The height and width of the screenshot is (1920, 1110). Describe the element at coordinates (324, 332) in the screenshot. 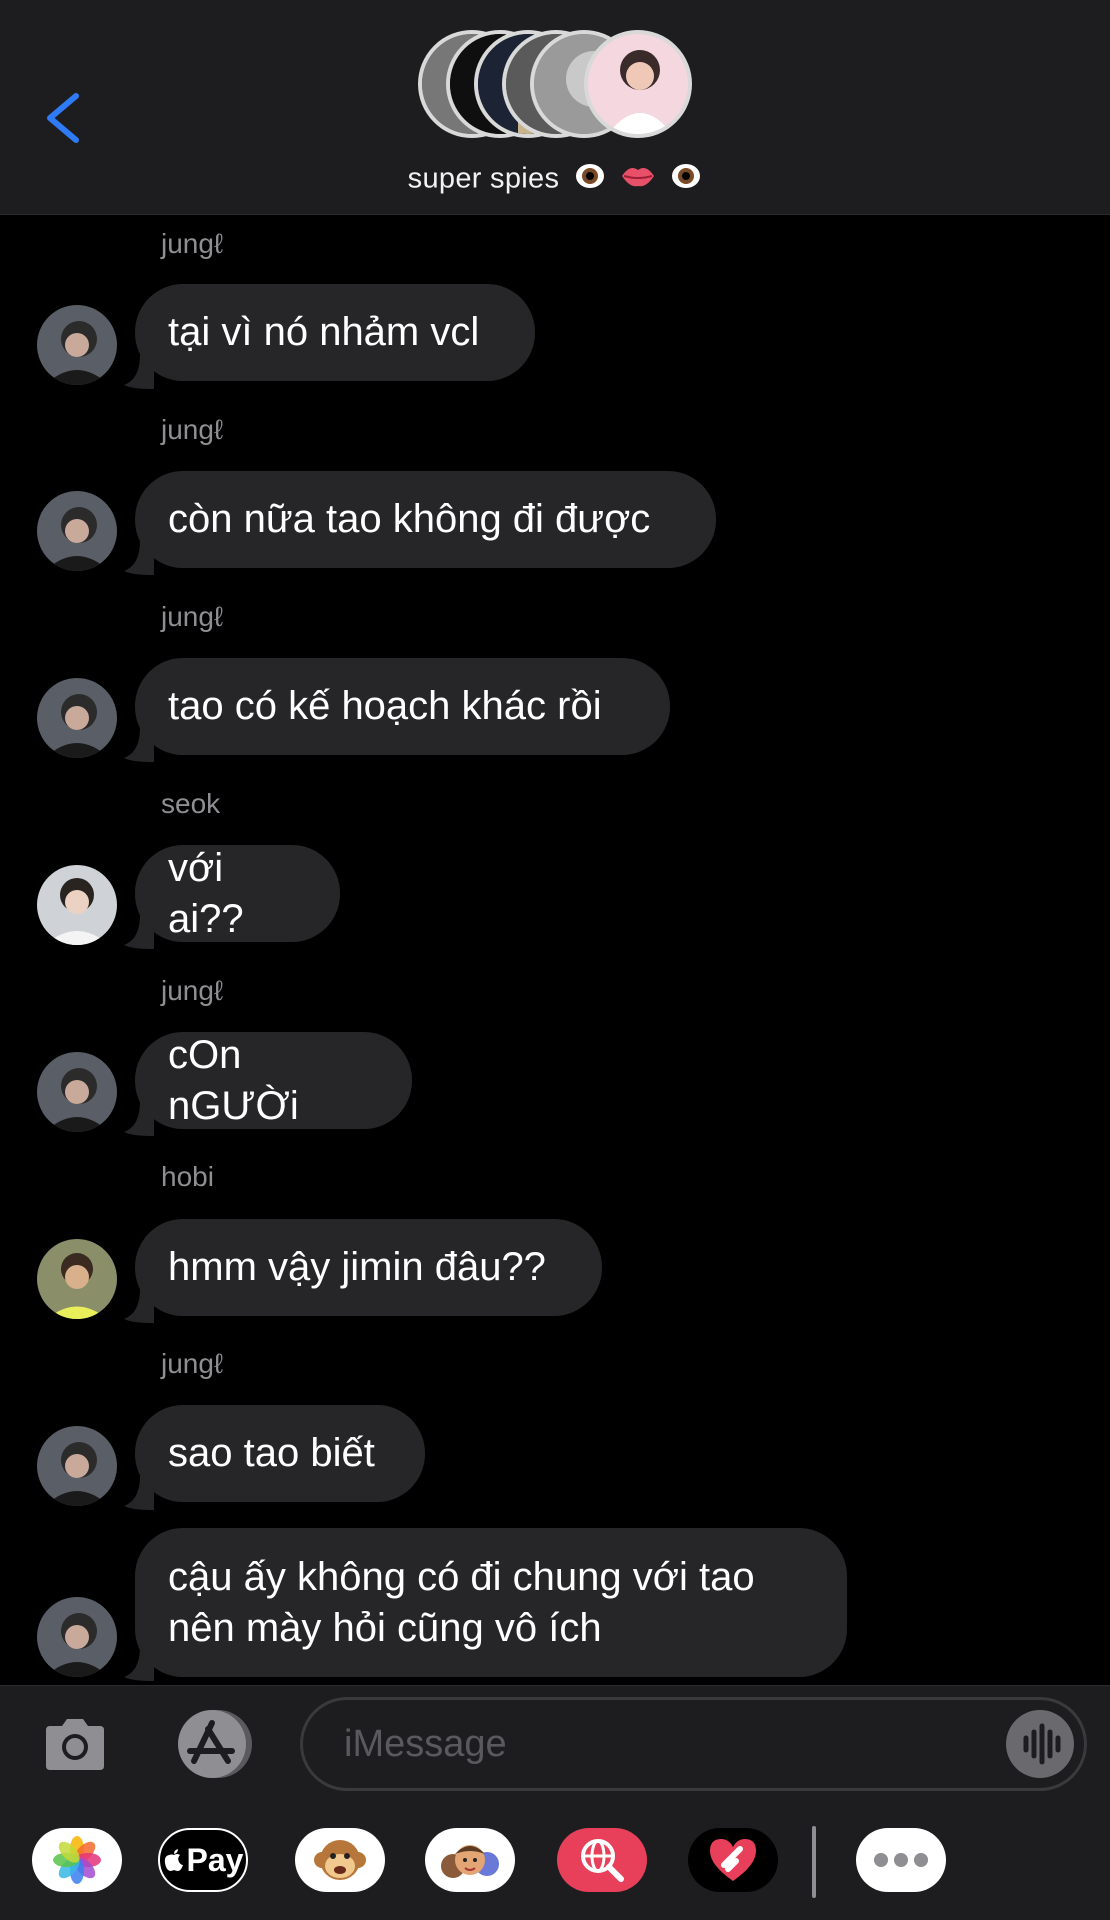

I see `message-text: tại vì nó nhảm vcl` at that location.